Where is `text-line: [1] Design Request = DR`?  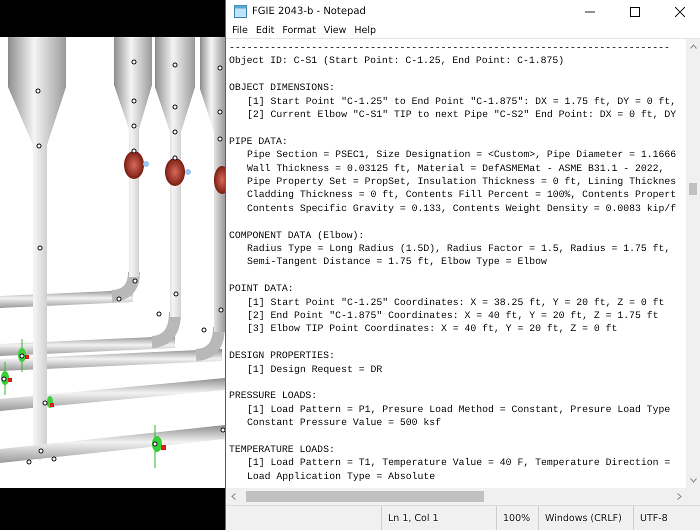 text-line: [1] Design Request = DR is located at coordinates (314, 369).